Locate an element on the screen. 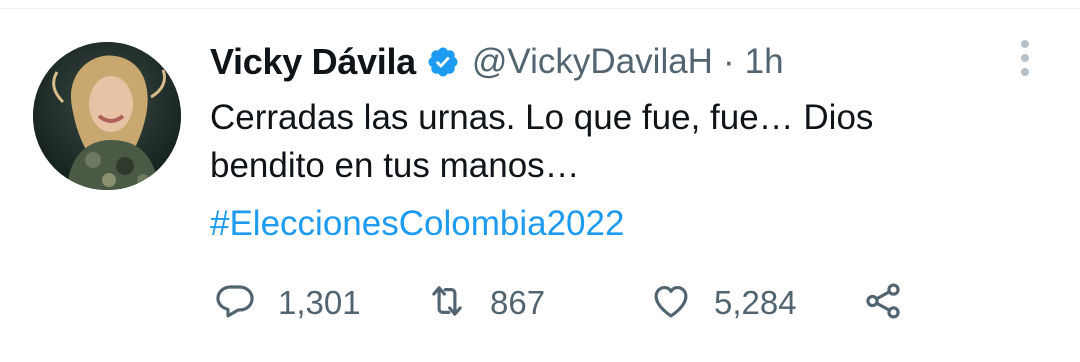 This screenshot has width=1080, height=362. avatar is located at coordinates (107, 116).